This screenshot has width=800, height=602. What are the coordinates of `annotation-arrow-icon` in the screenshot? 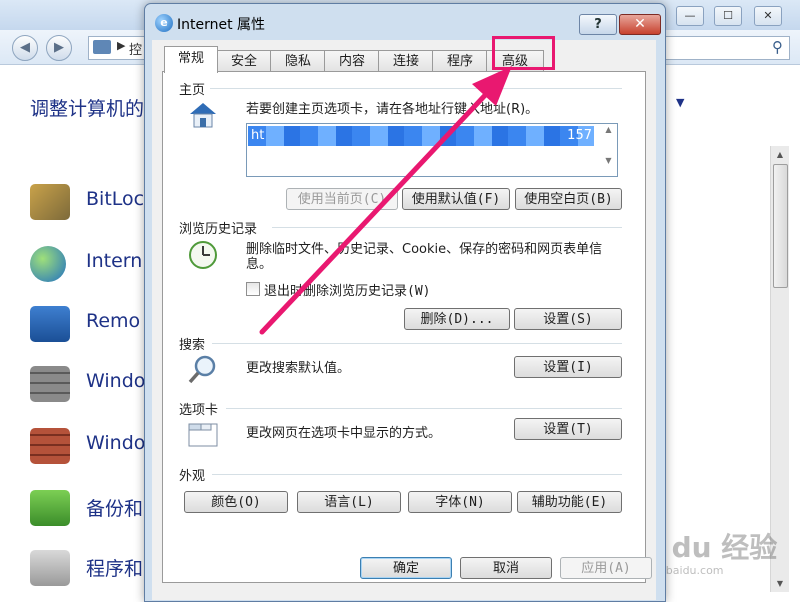 It's located at (385, 200).